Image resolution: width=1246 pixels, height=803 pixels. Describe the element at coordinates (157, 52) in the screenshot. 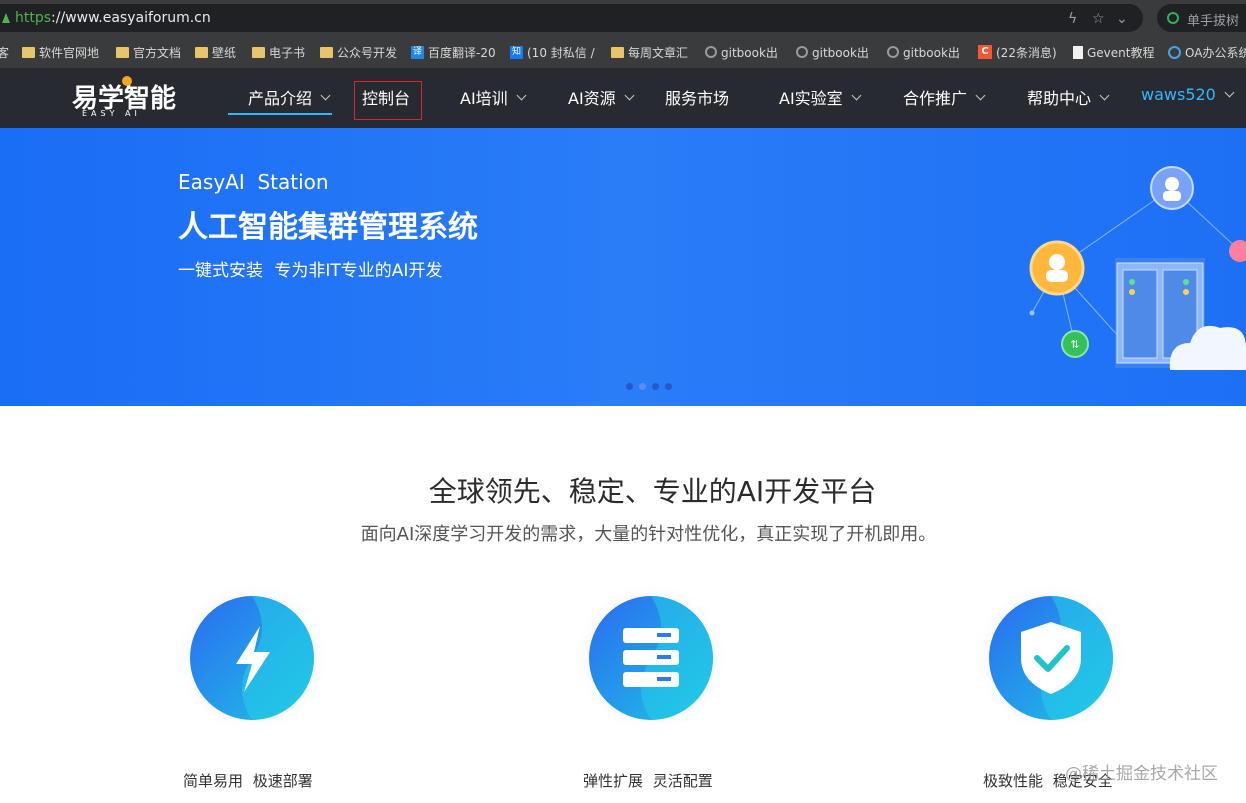

I see `bookmark-label: 官方文档` at that location.